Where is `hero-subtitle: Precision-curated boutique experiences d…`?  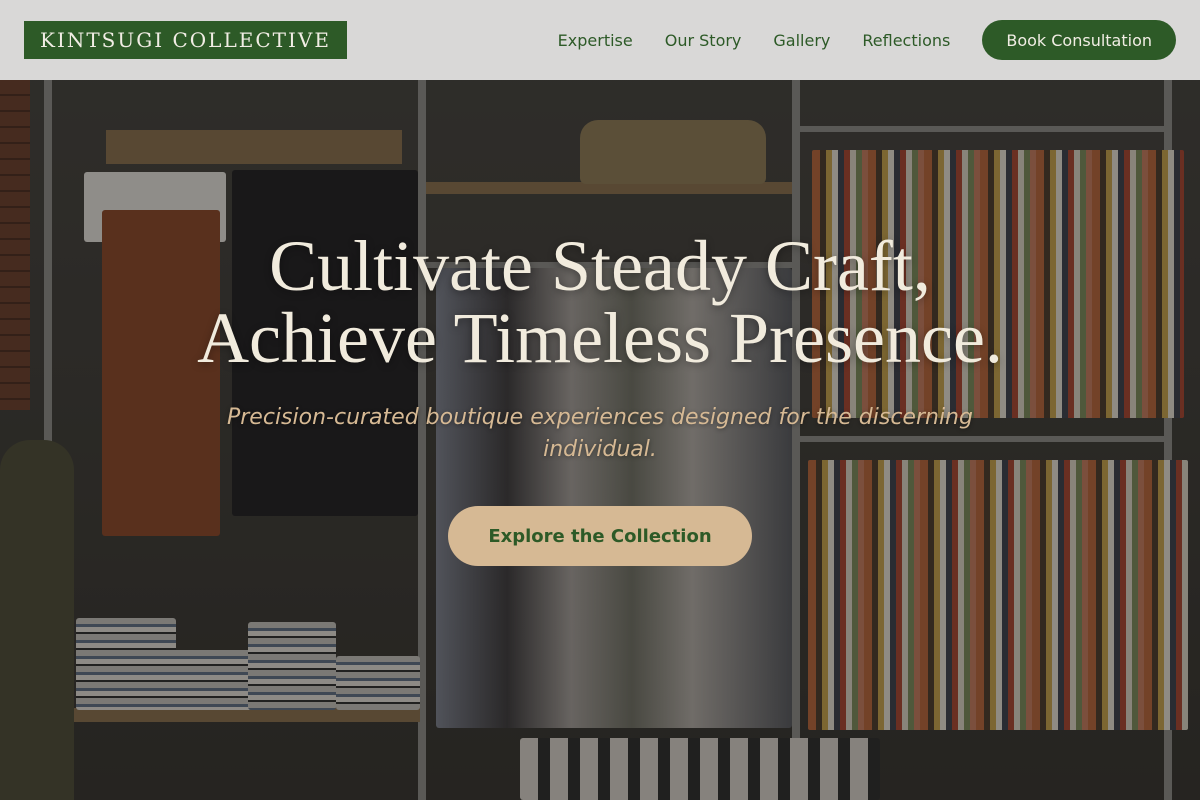 hero-subtitle: Precision-curated boutique experiences d… is located at coordinates (600, 433).